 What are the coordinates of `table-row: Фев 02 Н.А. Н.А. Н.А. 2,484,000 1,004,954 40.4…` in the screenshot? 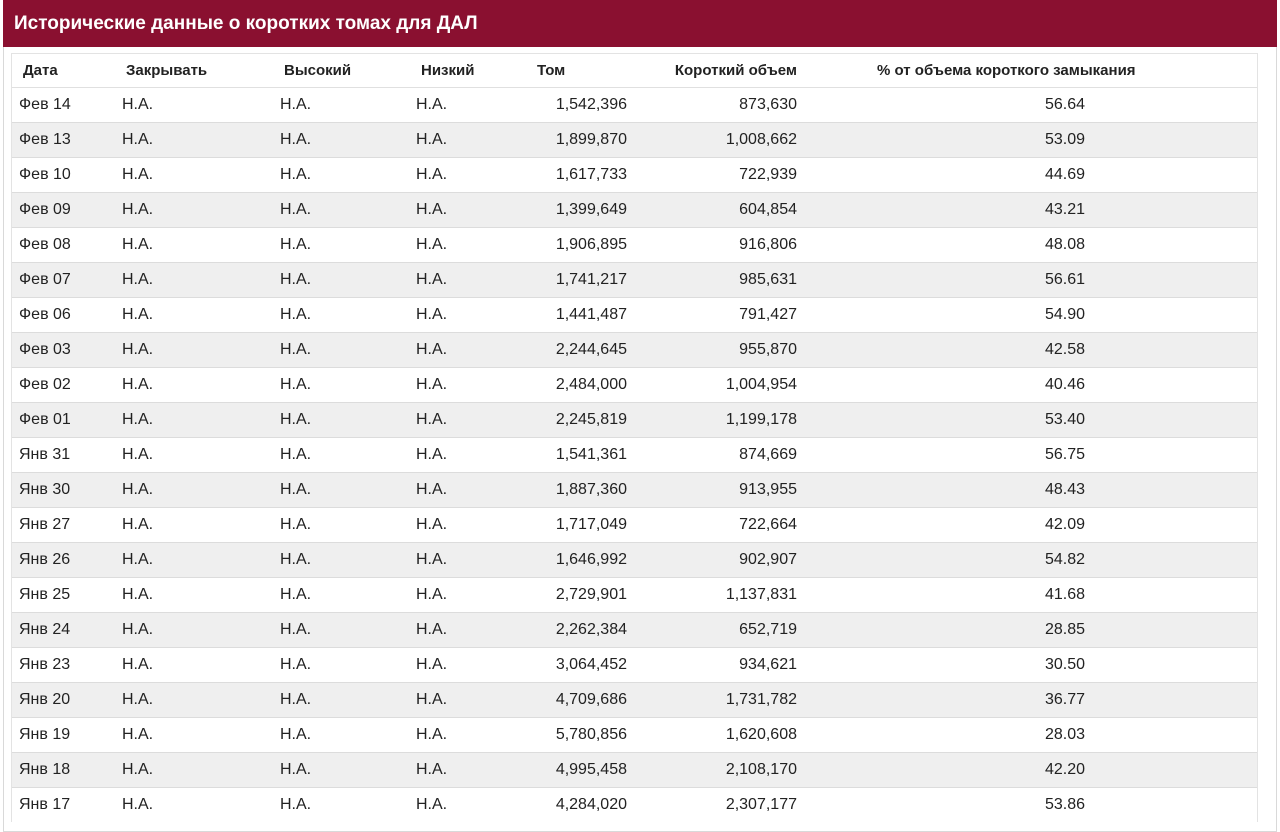 It's located at (634, 385).